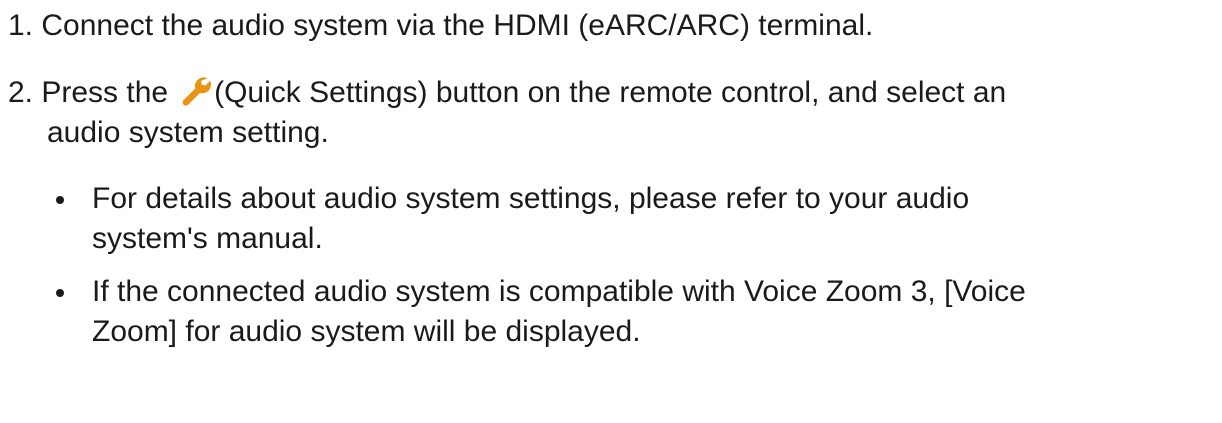 The image size is (1222, 423). Describe the element at coordinates (207, 238) in the screenshot. I see `bullet-line-2: system's manual.` at that location.